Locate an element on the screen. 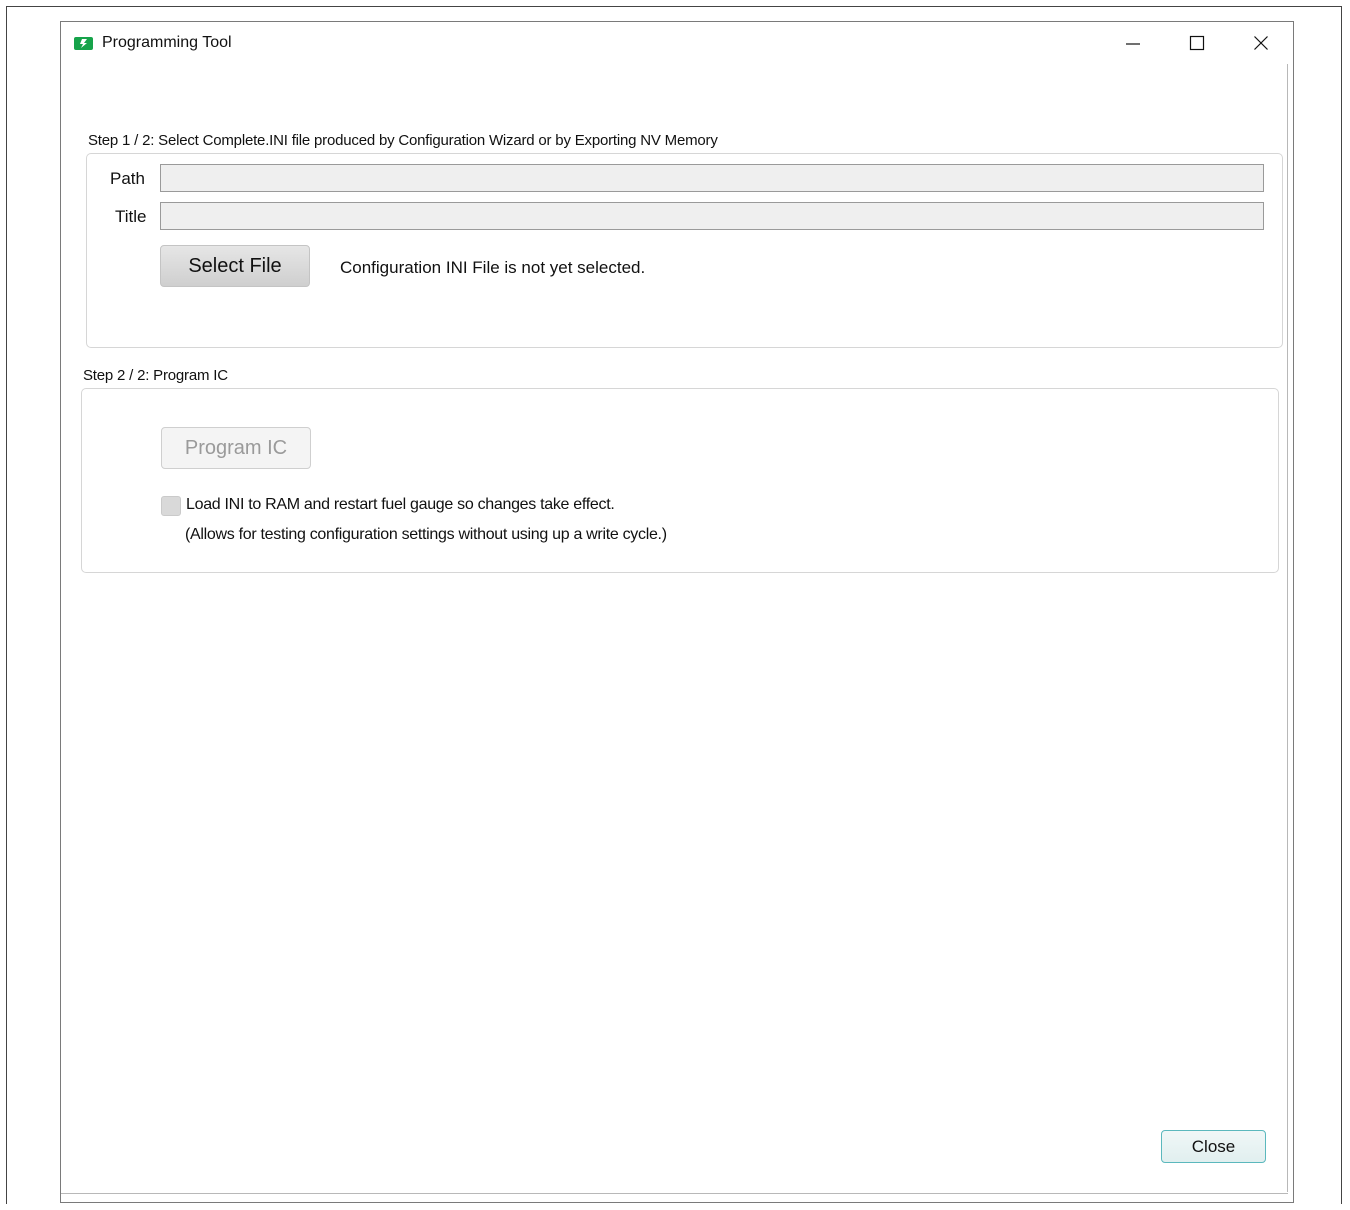 The height and width of the screenshot is (1210, 1350). minimize-icon is located at coordinates (1133, 44).